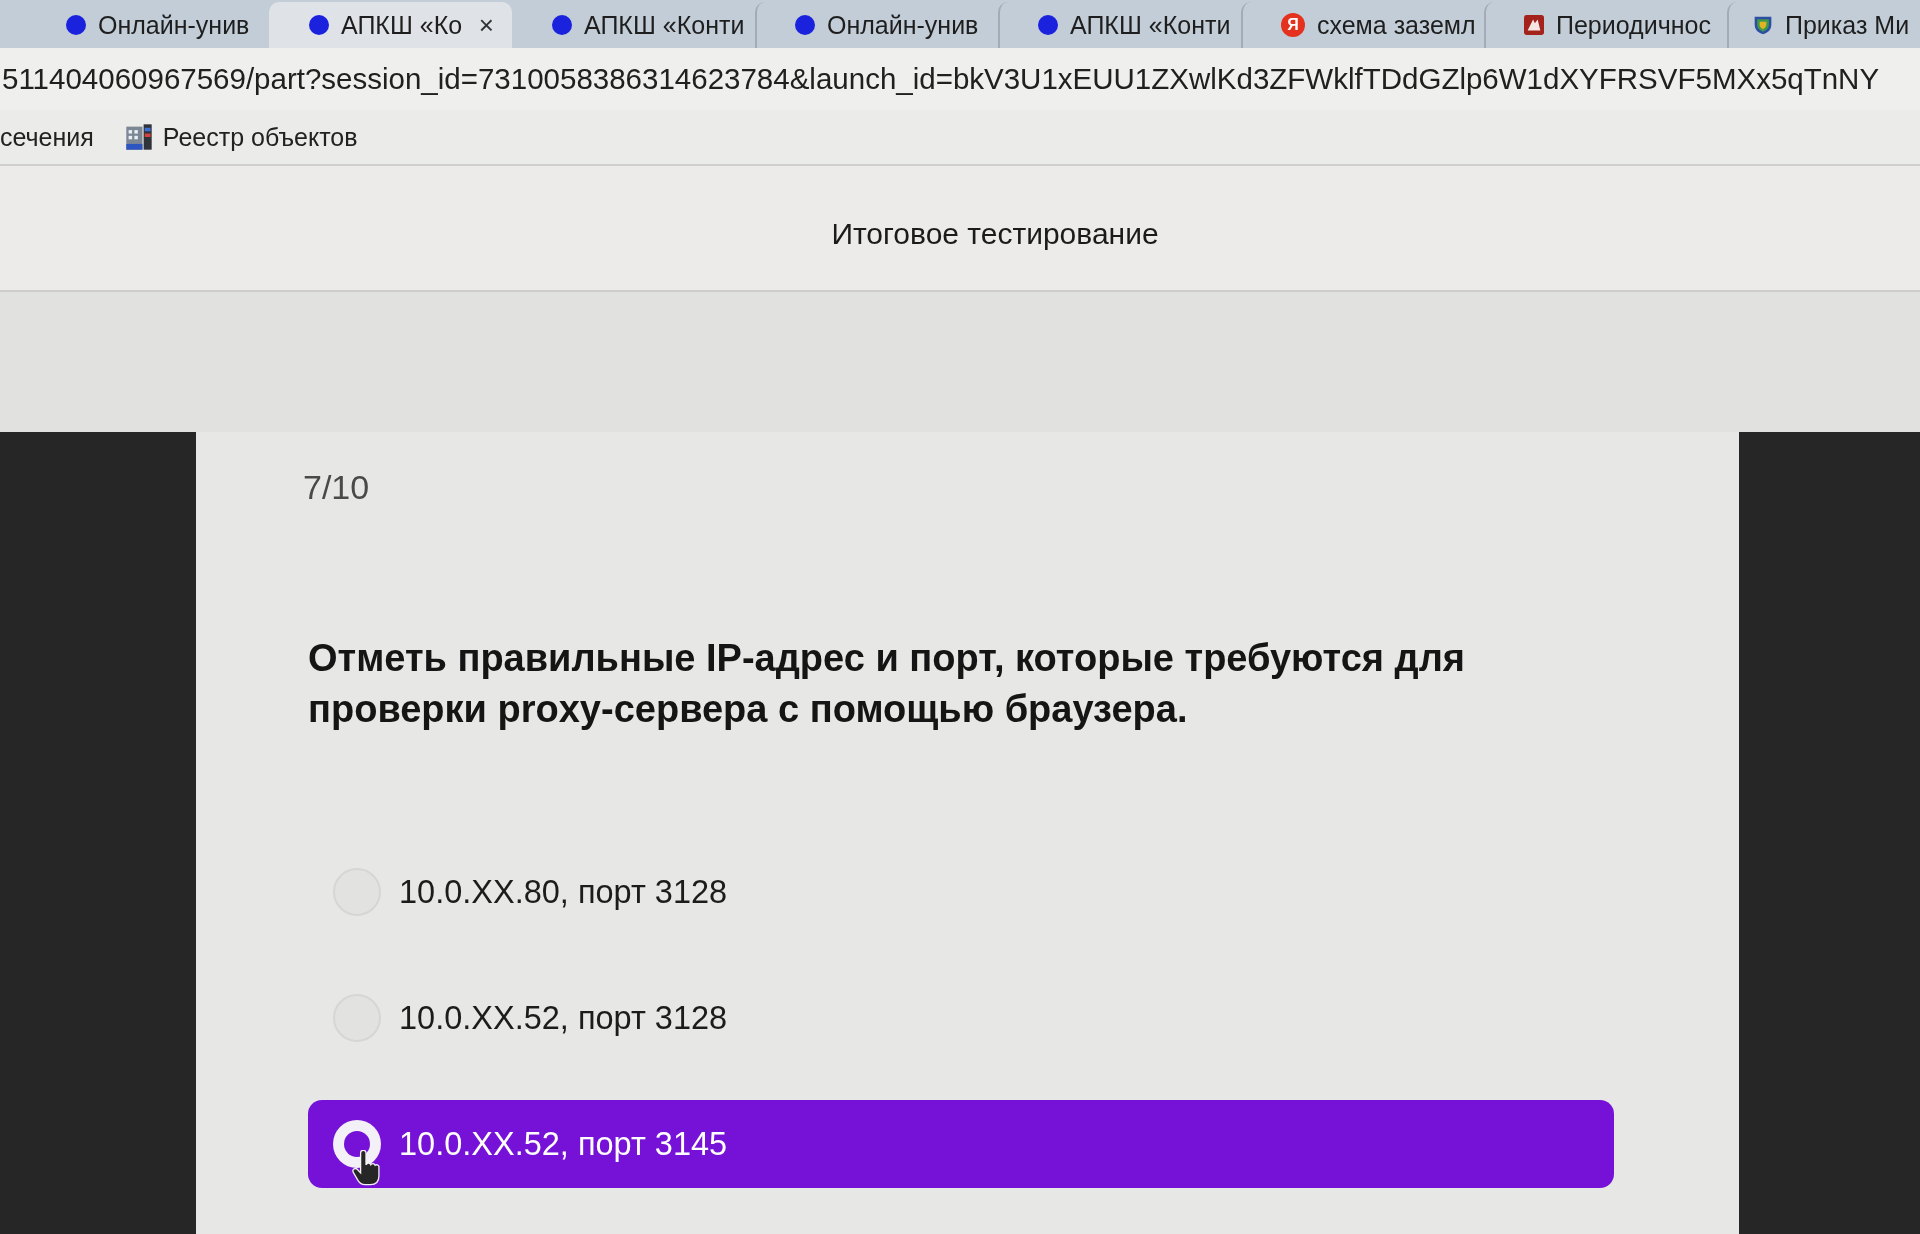 The image size is (1920, 1234). I want to click on progress-counter: 7/10, so click(336, 487).